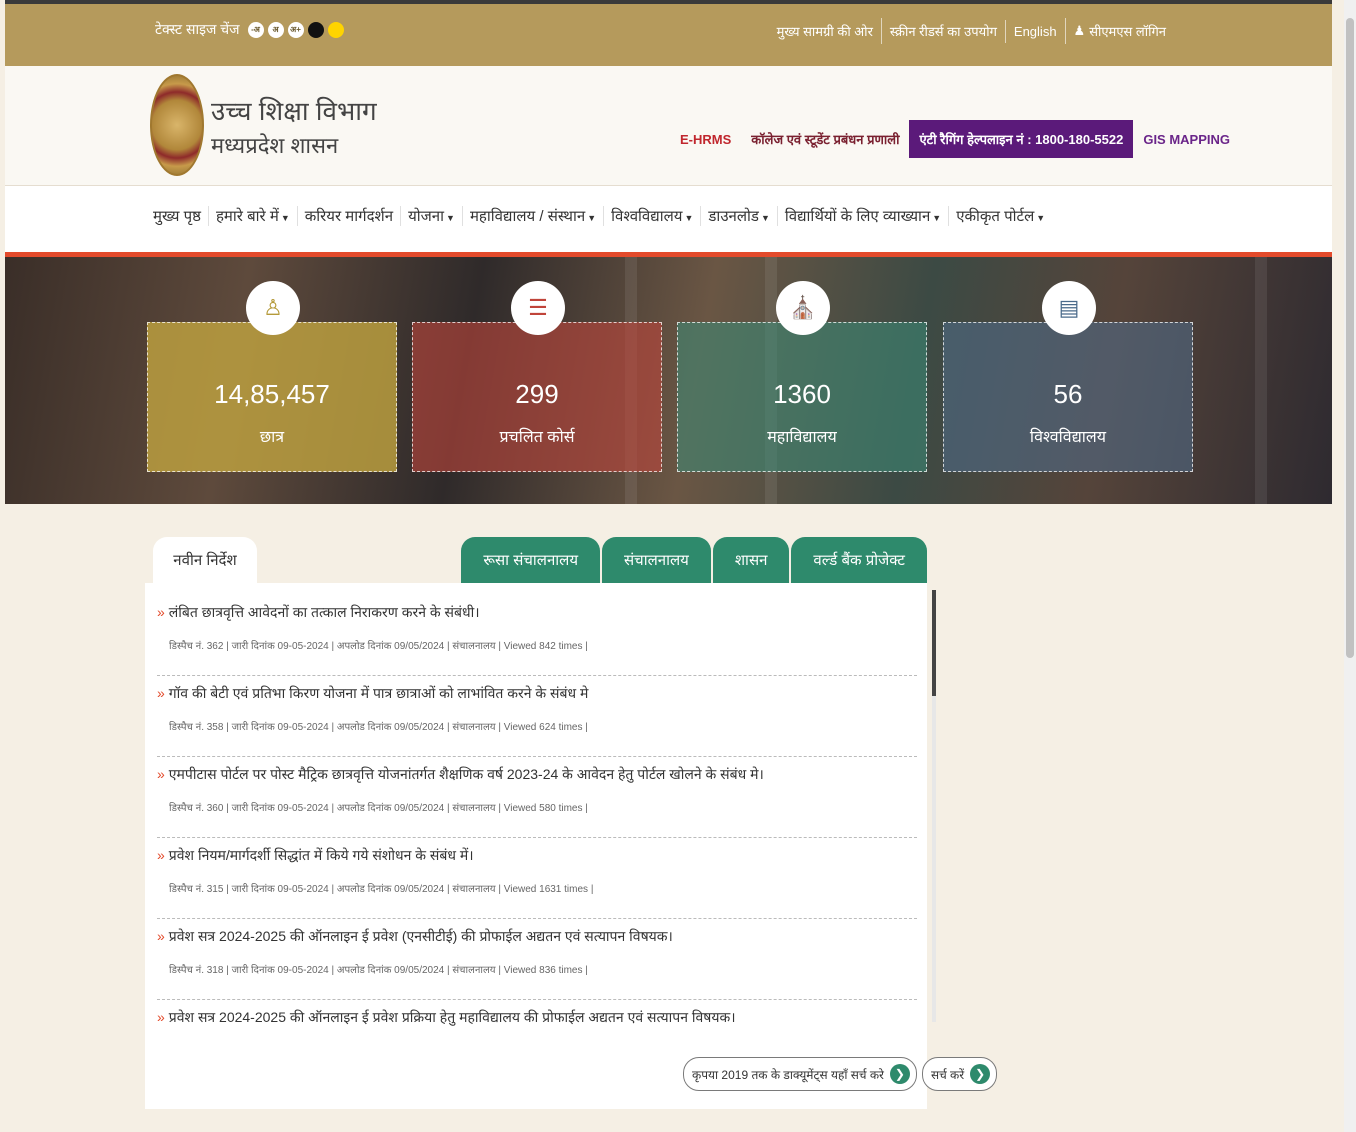  Describe the element at coordinates (295, 29) in the screenshot. I see `text-size-increase-button: अ+` at that location.